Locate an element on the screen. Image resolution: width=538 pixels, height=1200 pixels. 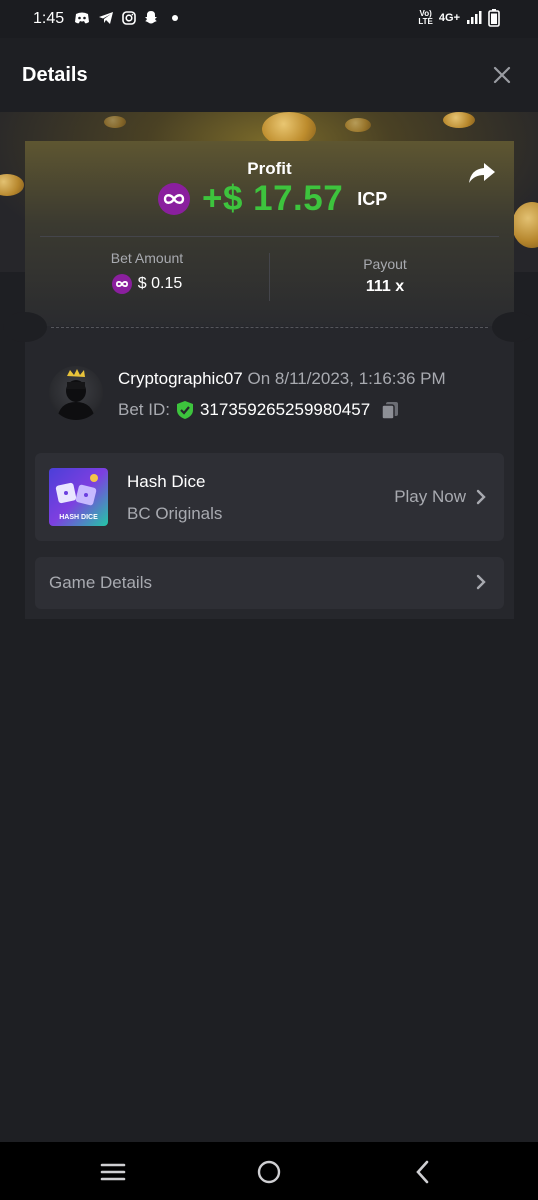
page-title: Details is located at coordinates (55, 75).